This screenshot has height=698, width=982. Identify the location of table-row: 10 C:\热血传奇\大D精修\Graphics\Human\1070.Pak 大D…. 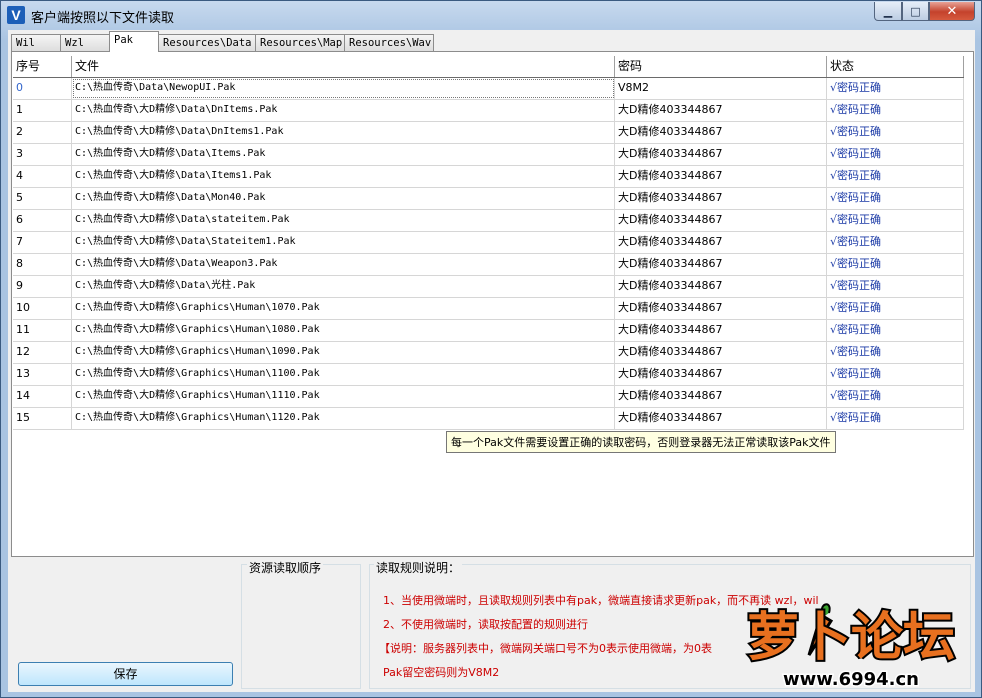
(488, 309).